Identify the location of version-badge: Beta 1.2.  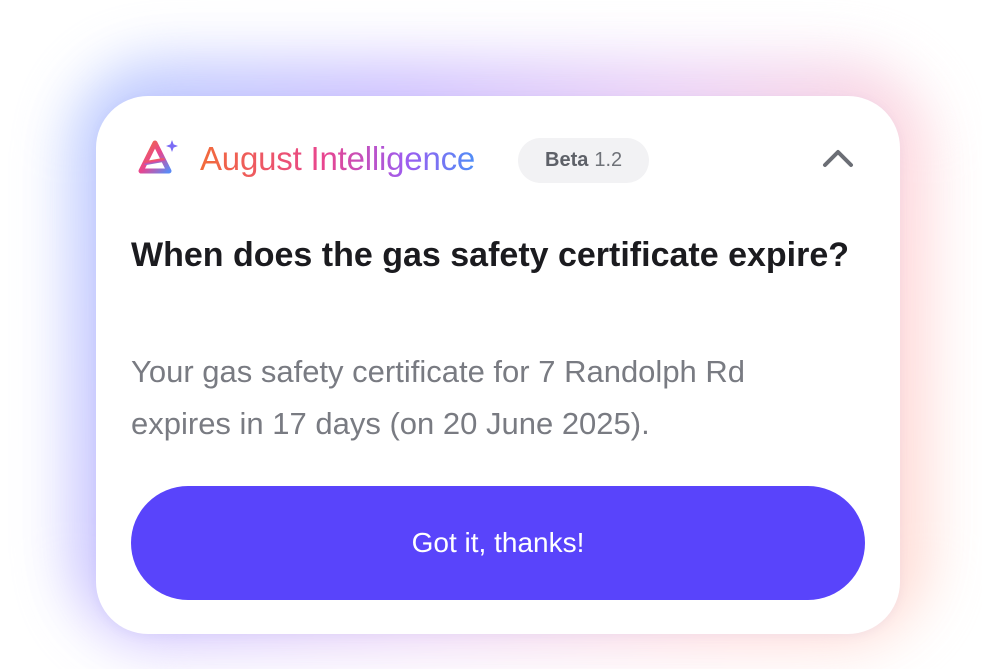
(584, 160).